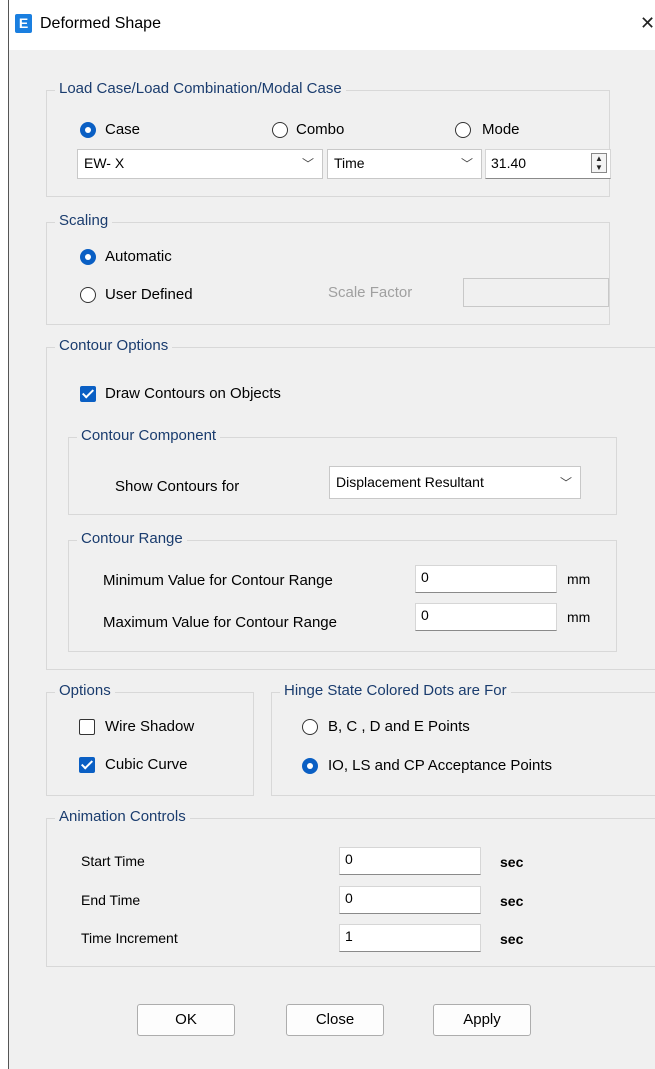 The image size is (655, 1069). What do you see at coordinates (536, 292) in the screenshot?
I see `scale-factor-input` at bounding box center [536, 292].